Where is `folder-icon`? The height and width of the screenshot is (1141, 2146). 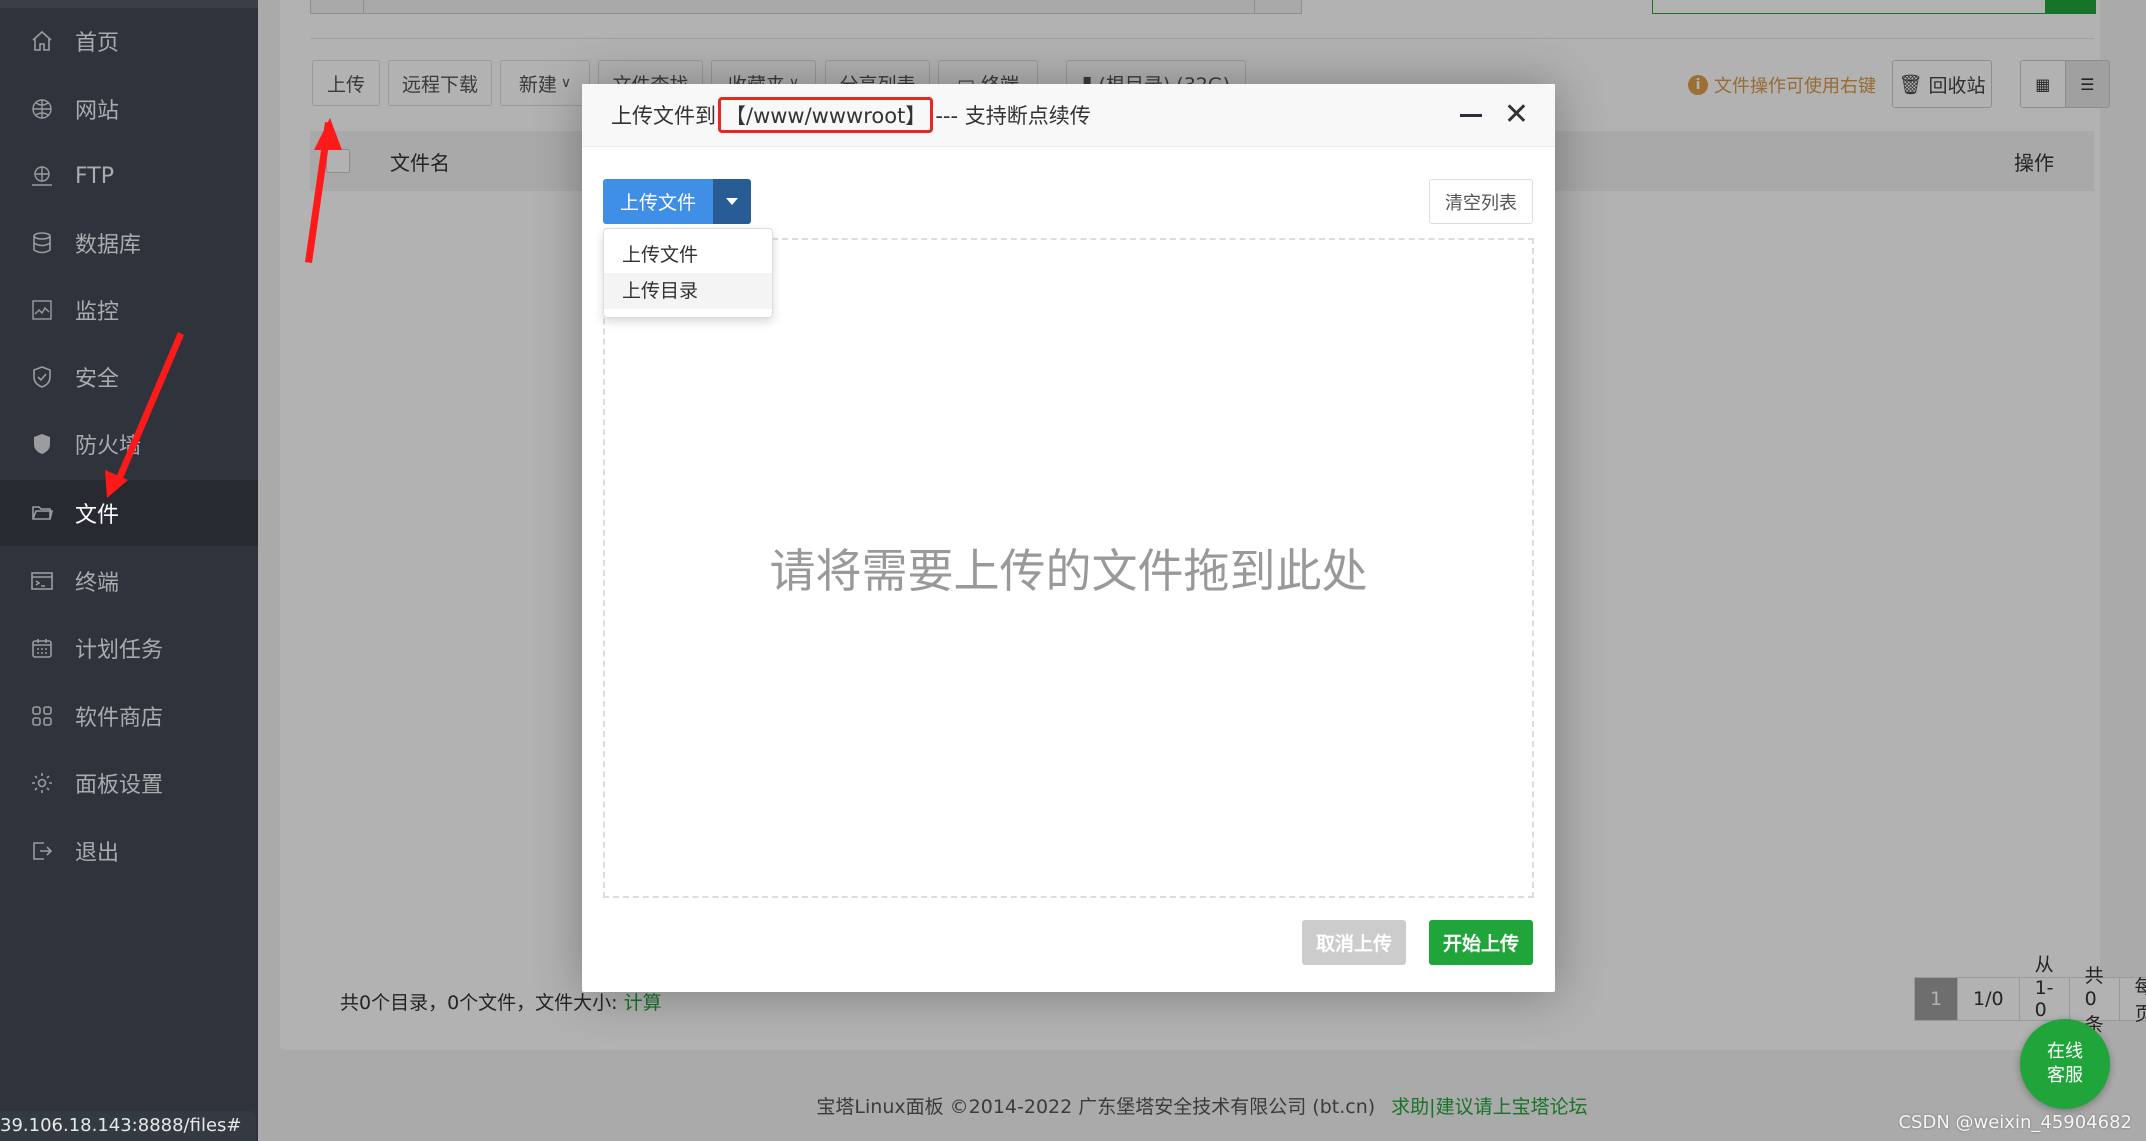 folder-icon is located at coordinates (42, 513).